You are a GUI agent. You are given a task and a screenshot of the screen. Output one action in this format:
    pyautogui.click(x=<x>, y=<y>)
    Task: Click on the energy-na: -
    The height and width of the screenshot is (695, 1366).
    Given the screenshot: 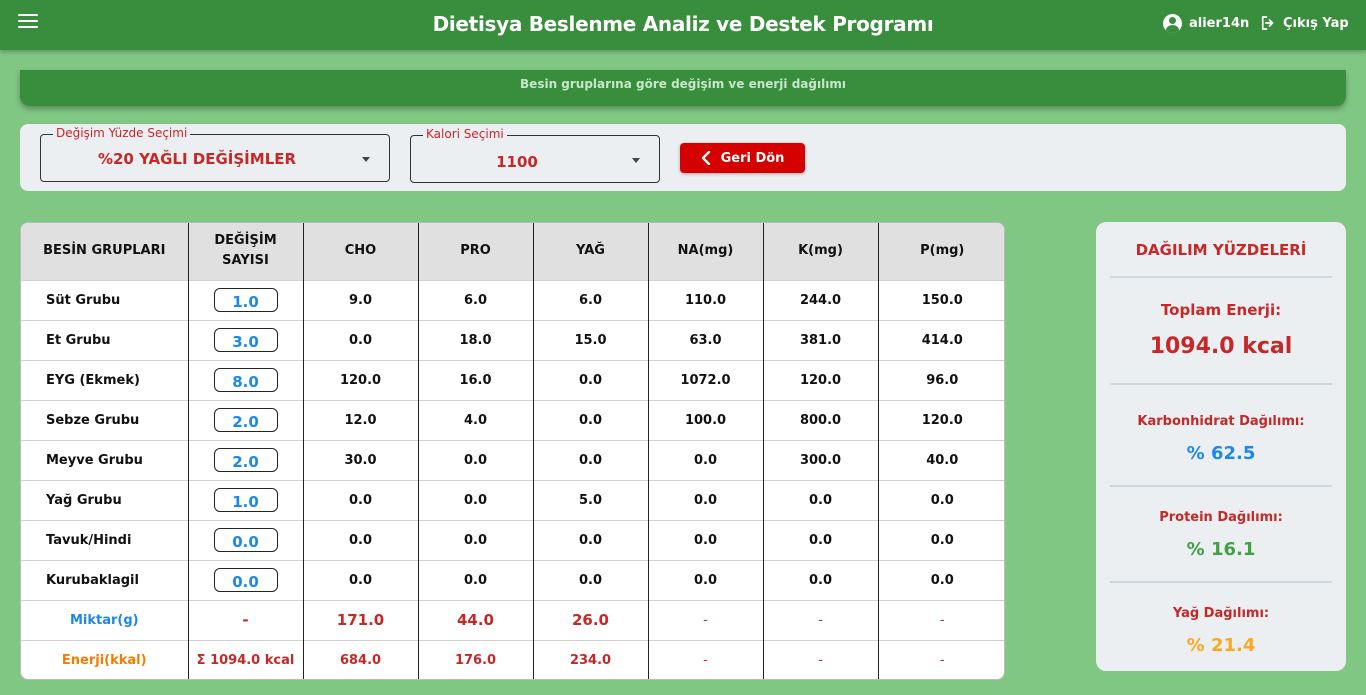 What is the action you would take?
    pyautogui.click(x=706, y=659)
    